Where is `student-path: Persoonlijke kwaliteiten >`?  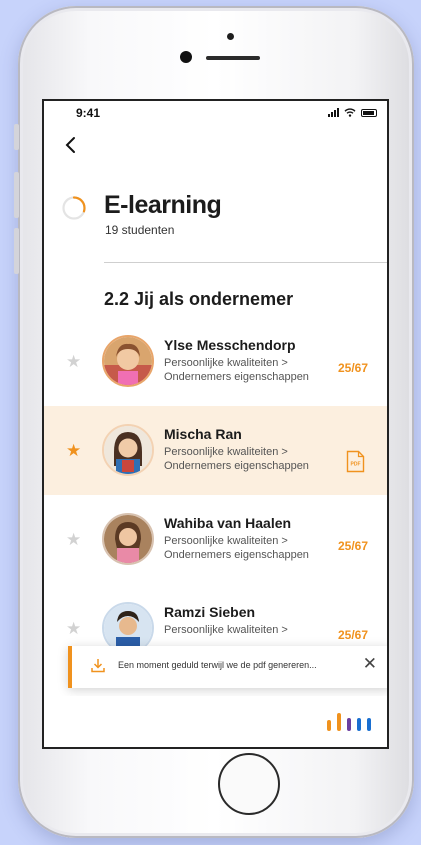
student-path: Persoonlijke kwaliteiten > is located at coordinates (226, 630).